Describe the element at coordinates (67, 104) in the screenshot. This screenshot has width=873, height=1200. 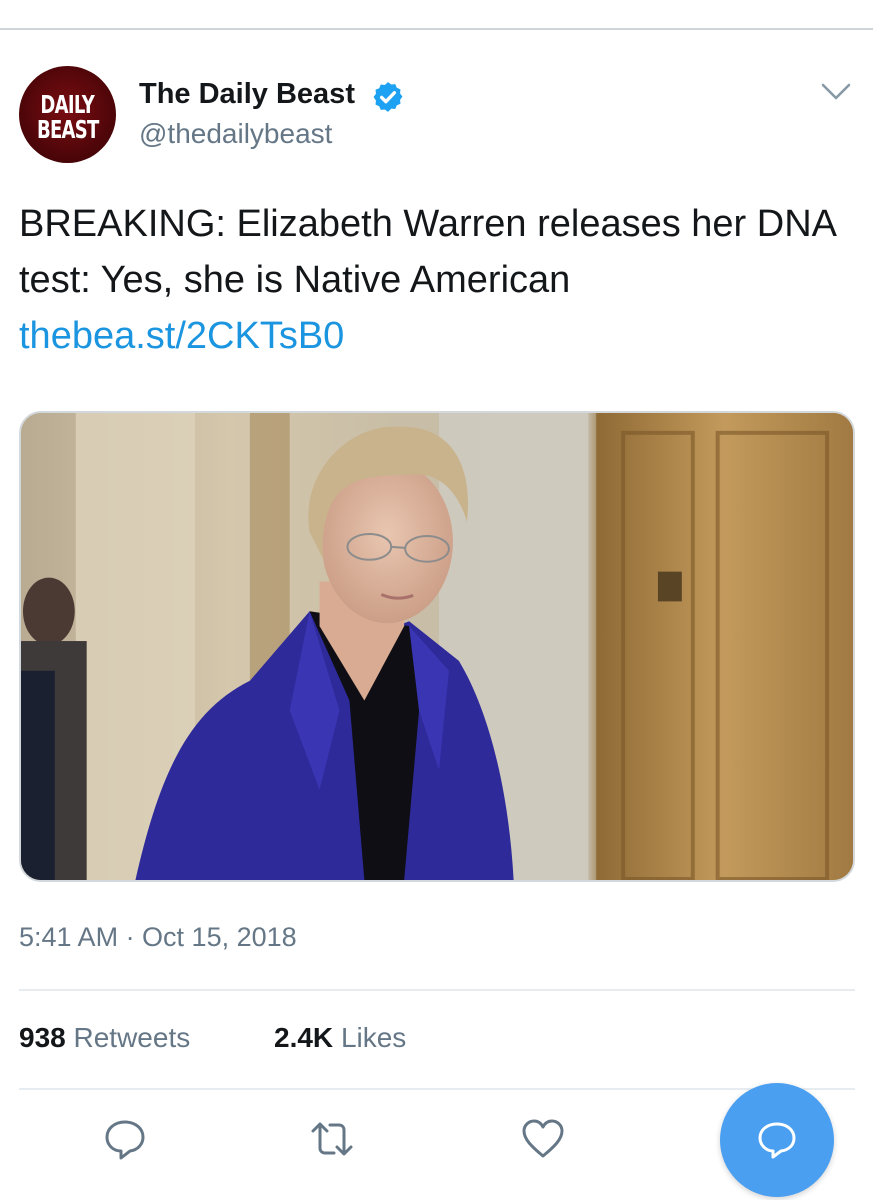
I see `avatar-logo-line-1: DAILY` at that location.